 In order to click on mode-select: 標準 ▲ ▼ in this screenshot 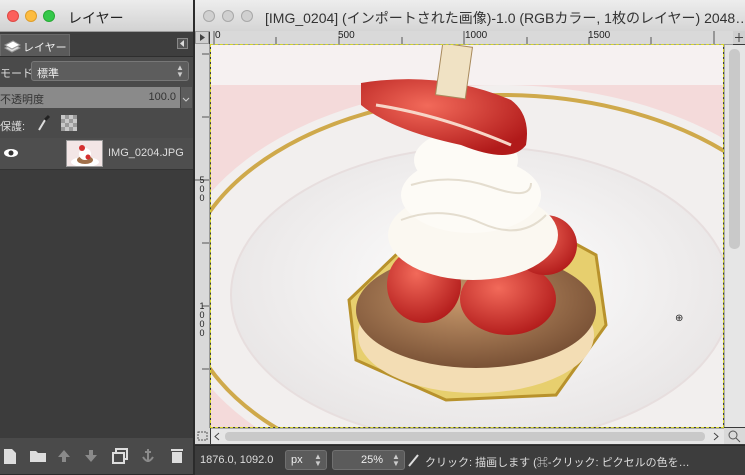, I will do `click(110, 71)`.